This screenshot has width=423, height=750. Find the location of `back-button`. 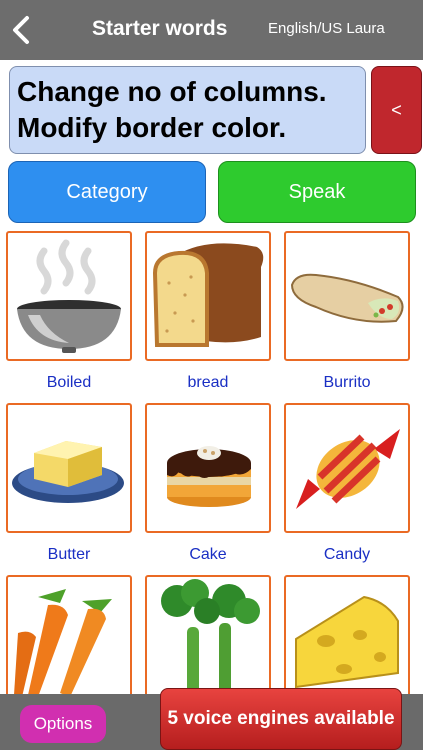

back-button is located at coordinates (21, 30).